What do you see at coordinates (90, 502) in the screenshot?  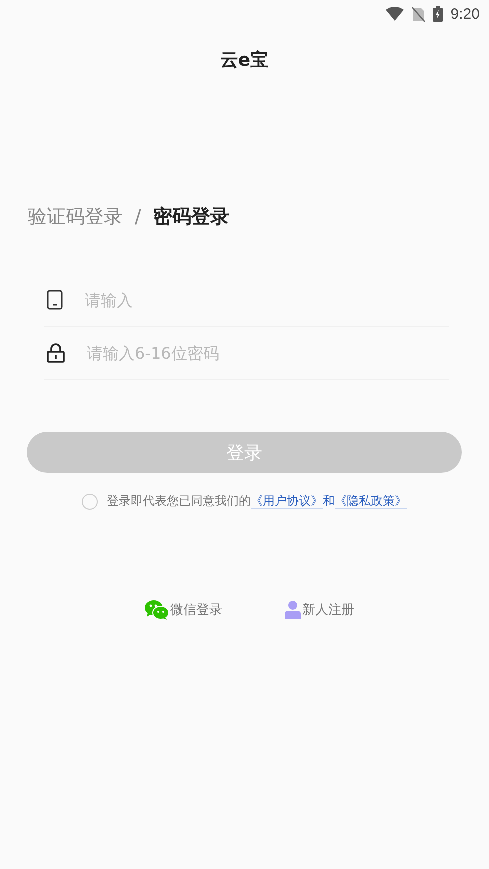 I see `agreement-radio` at bounding box center [90, 502].